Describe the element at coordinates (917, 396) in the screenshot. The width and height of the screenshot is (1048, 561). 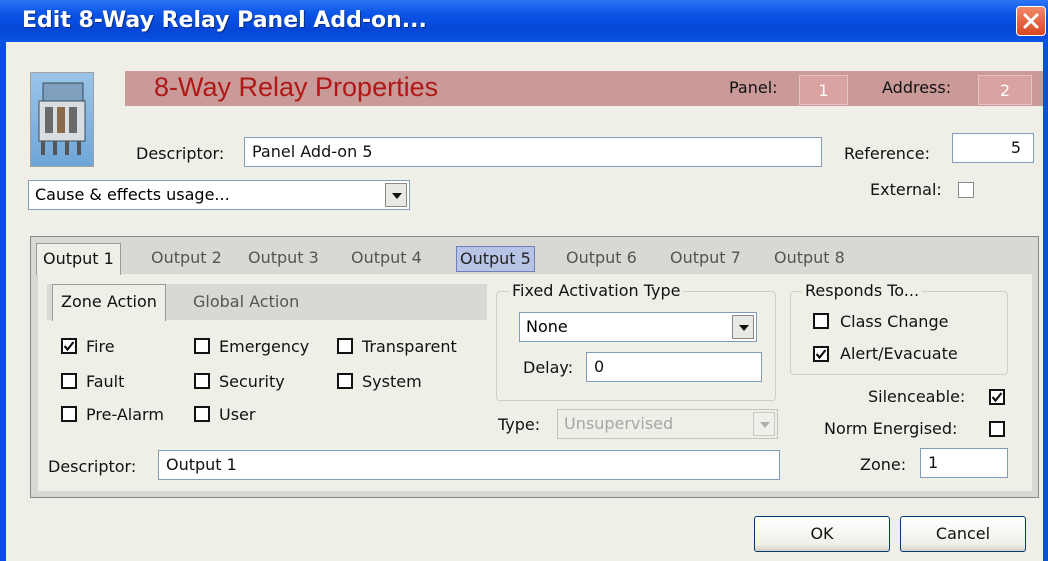
I see `silenceable-label: Silenceable:` at that location.